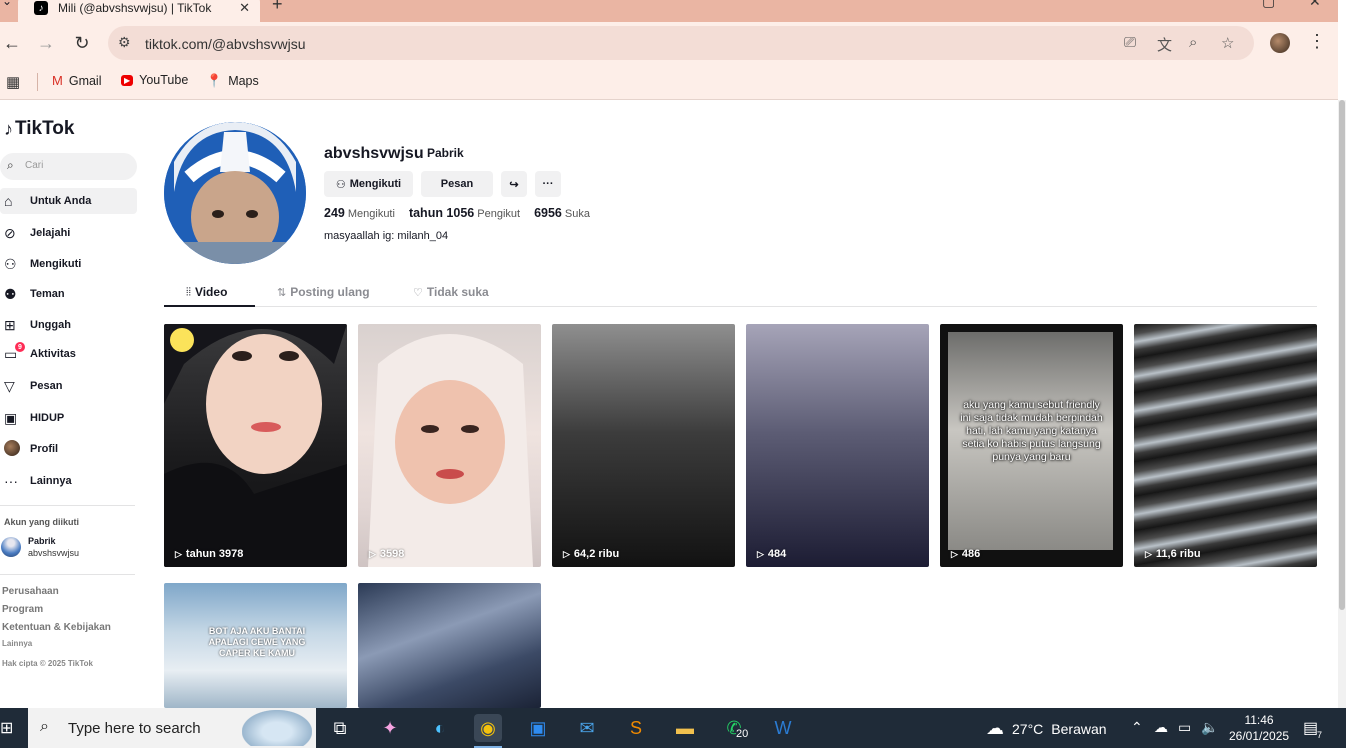  What do you see at coordinates (591, 554) in the screenshot?
I see `video-views: ▷ 64,2 ribu` at bounding box center [591, 554].